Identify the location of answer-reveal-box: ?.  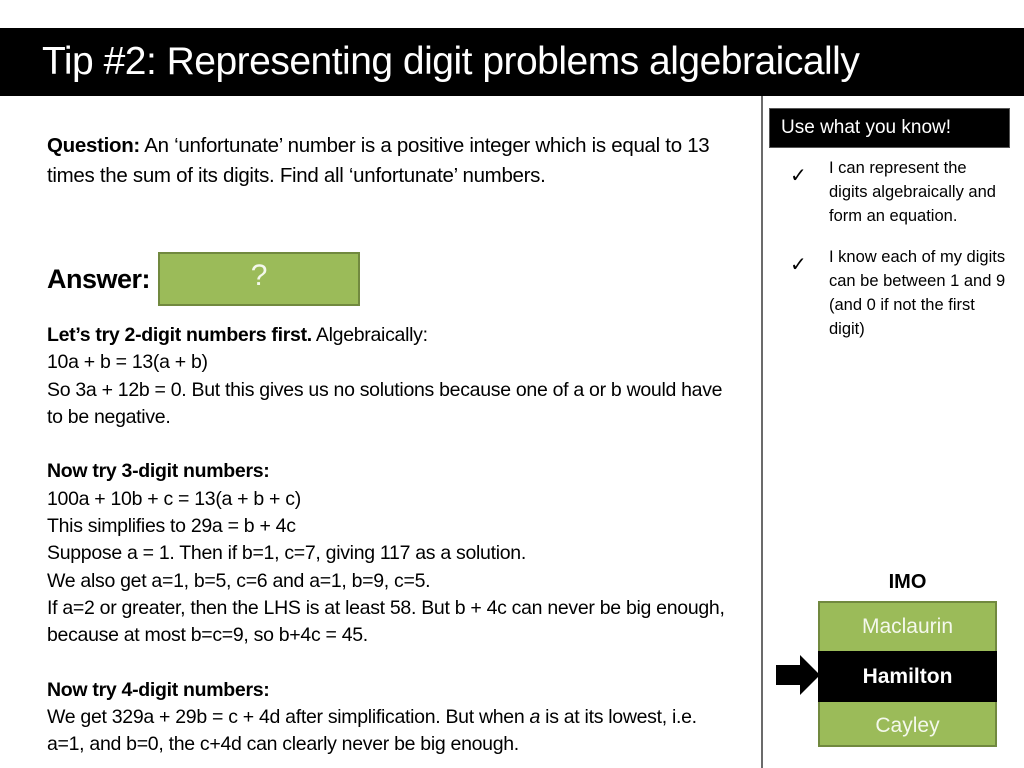
(259, 279).